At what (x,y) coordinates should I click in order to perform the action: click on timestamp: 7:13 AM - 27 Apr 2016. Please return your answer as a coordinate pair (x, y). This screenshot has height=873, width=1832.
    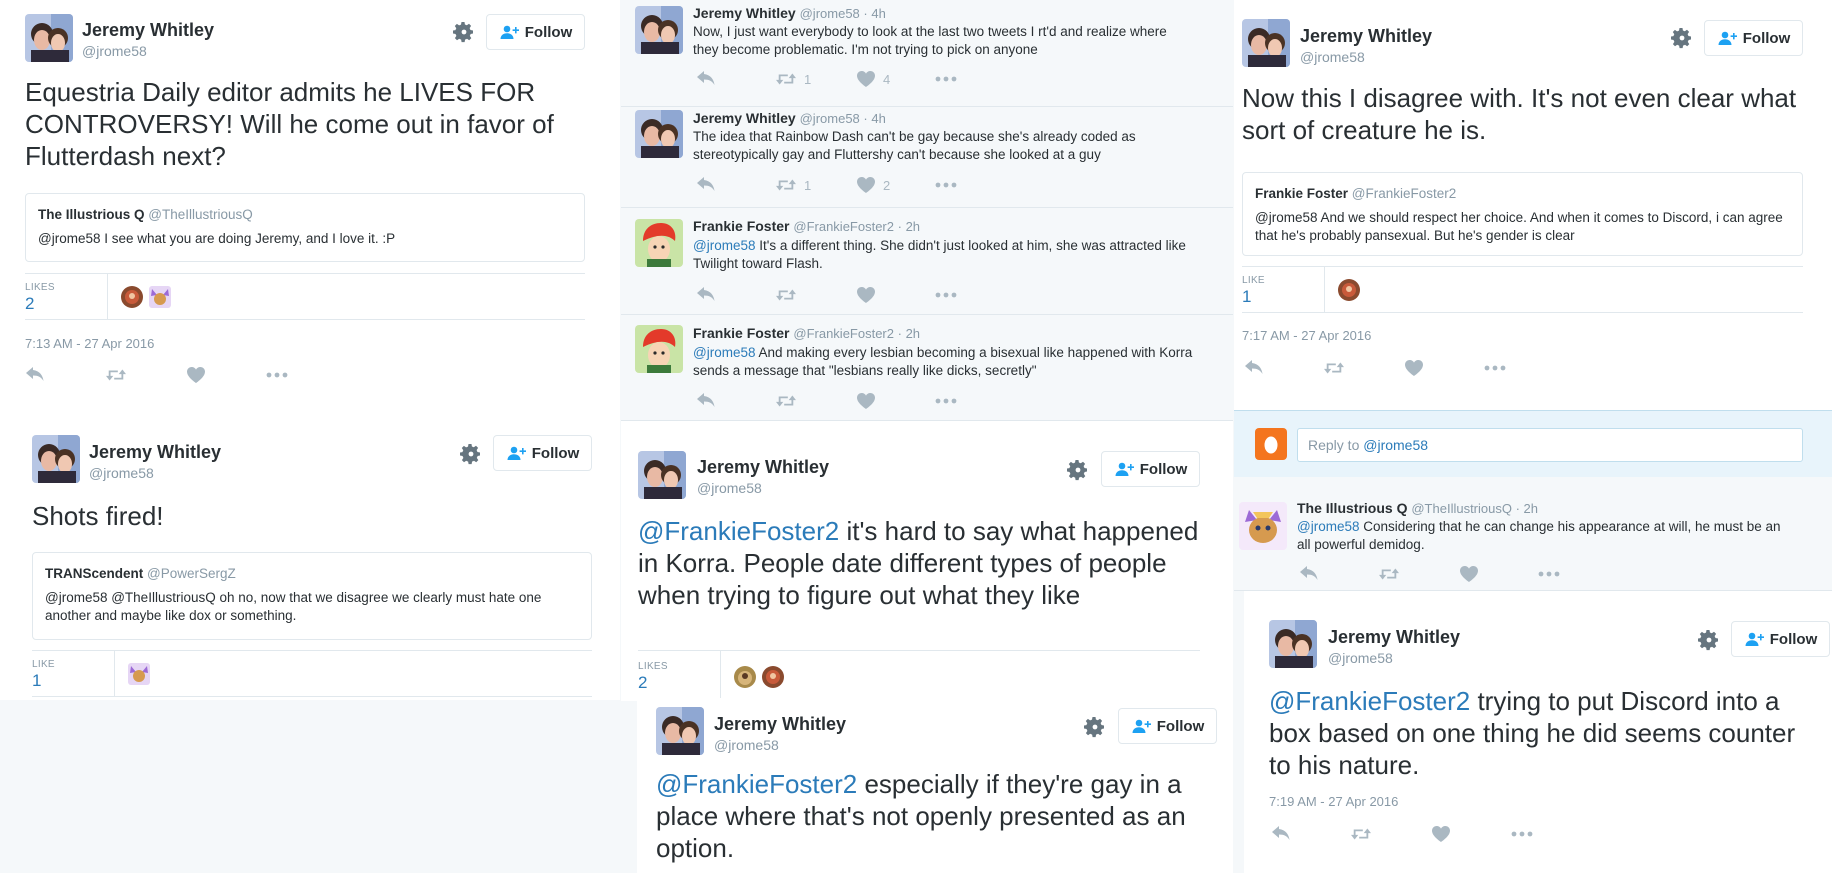
    Looking at the image, I should click on (89, 343).